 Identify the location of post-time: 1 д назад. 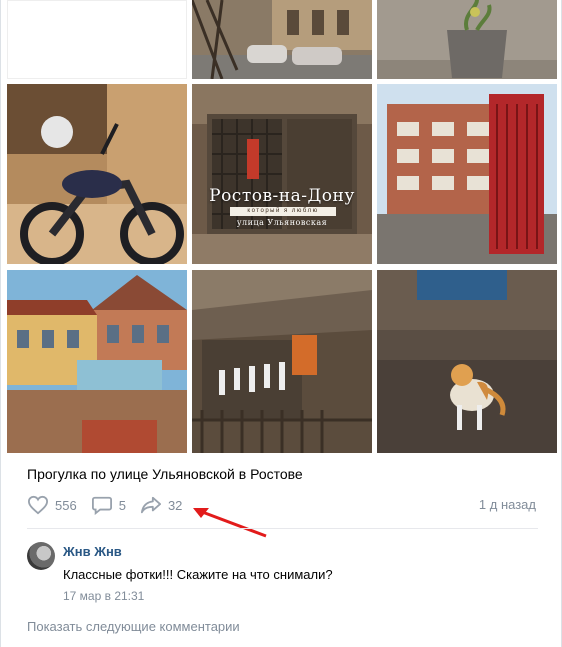
(507, 504).